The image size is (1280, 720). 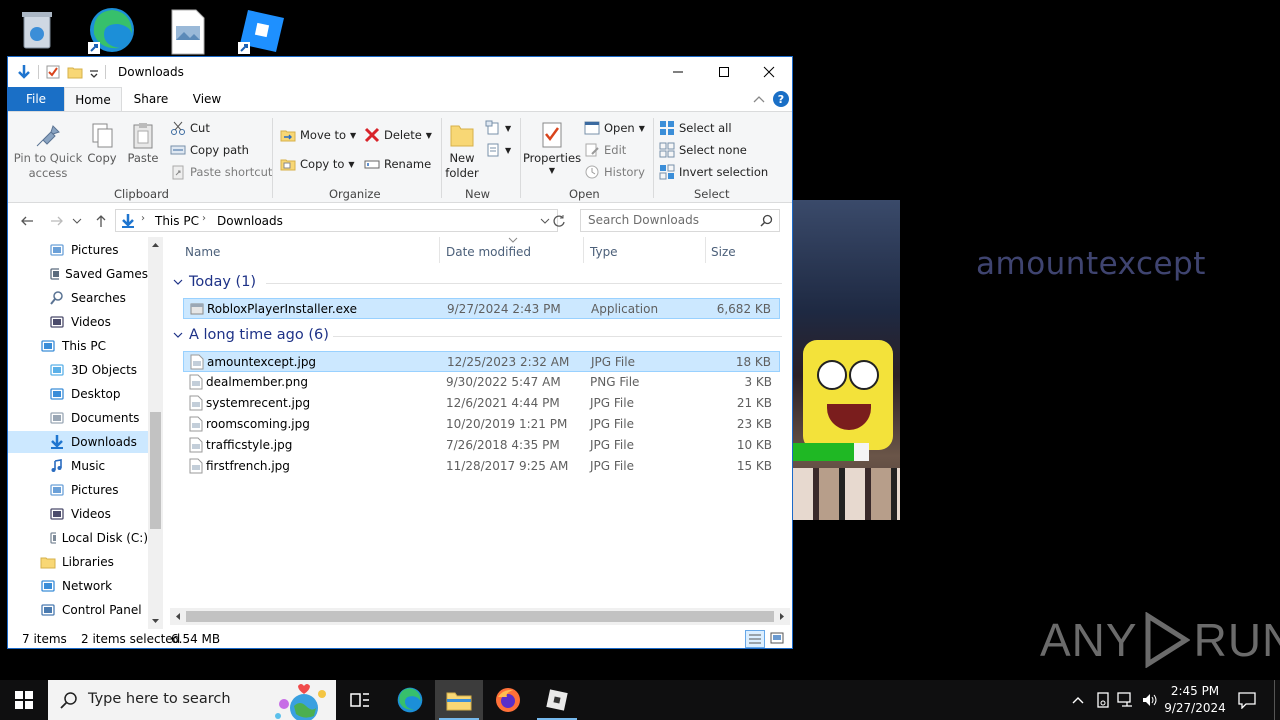 What do you see at coordinates (459, 700) in the screenshot?
I see `taskbar-file-explorer` at bounding box center [459, 700].